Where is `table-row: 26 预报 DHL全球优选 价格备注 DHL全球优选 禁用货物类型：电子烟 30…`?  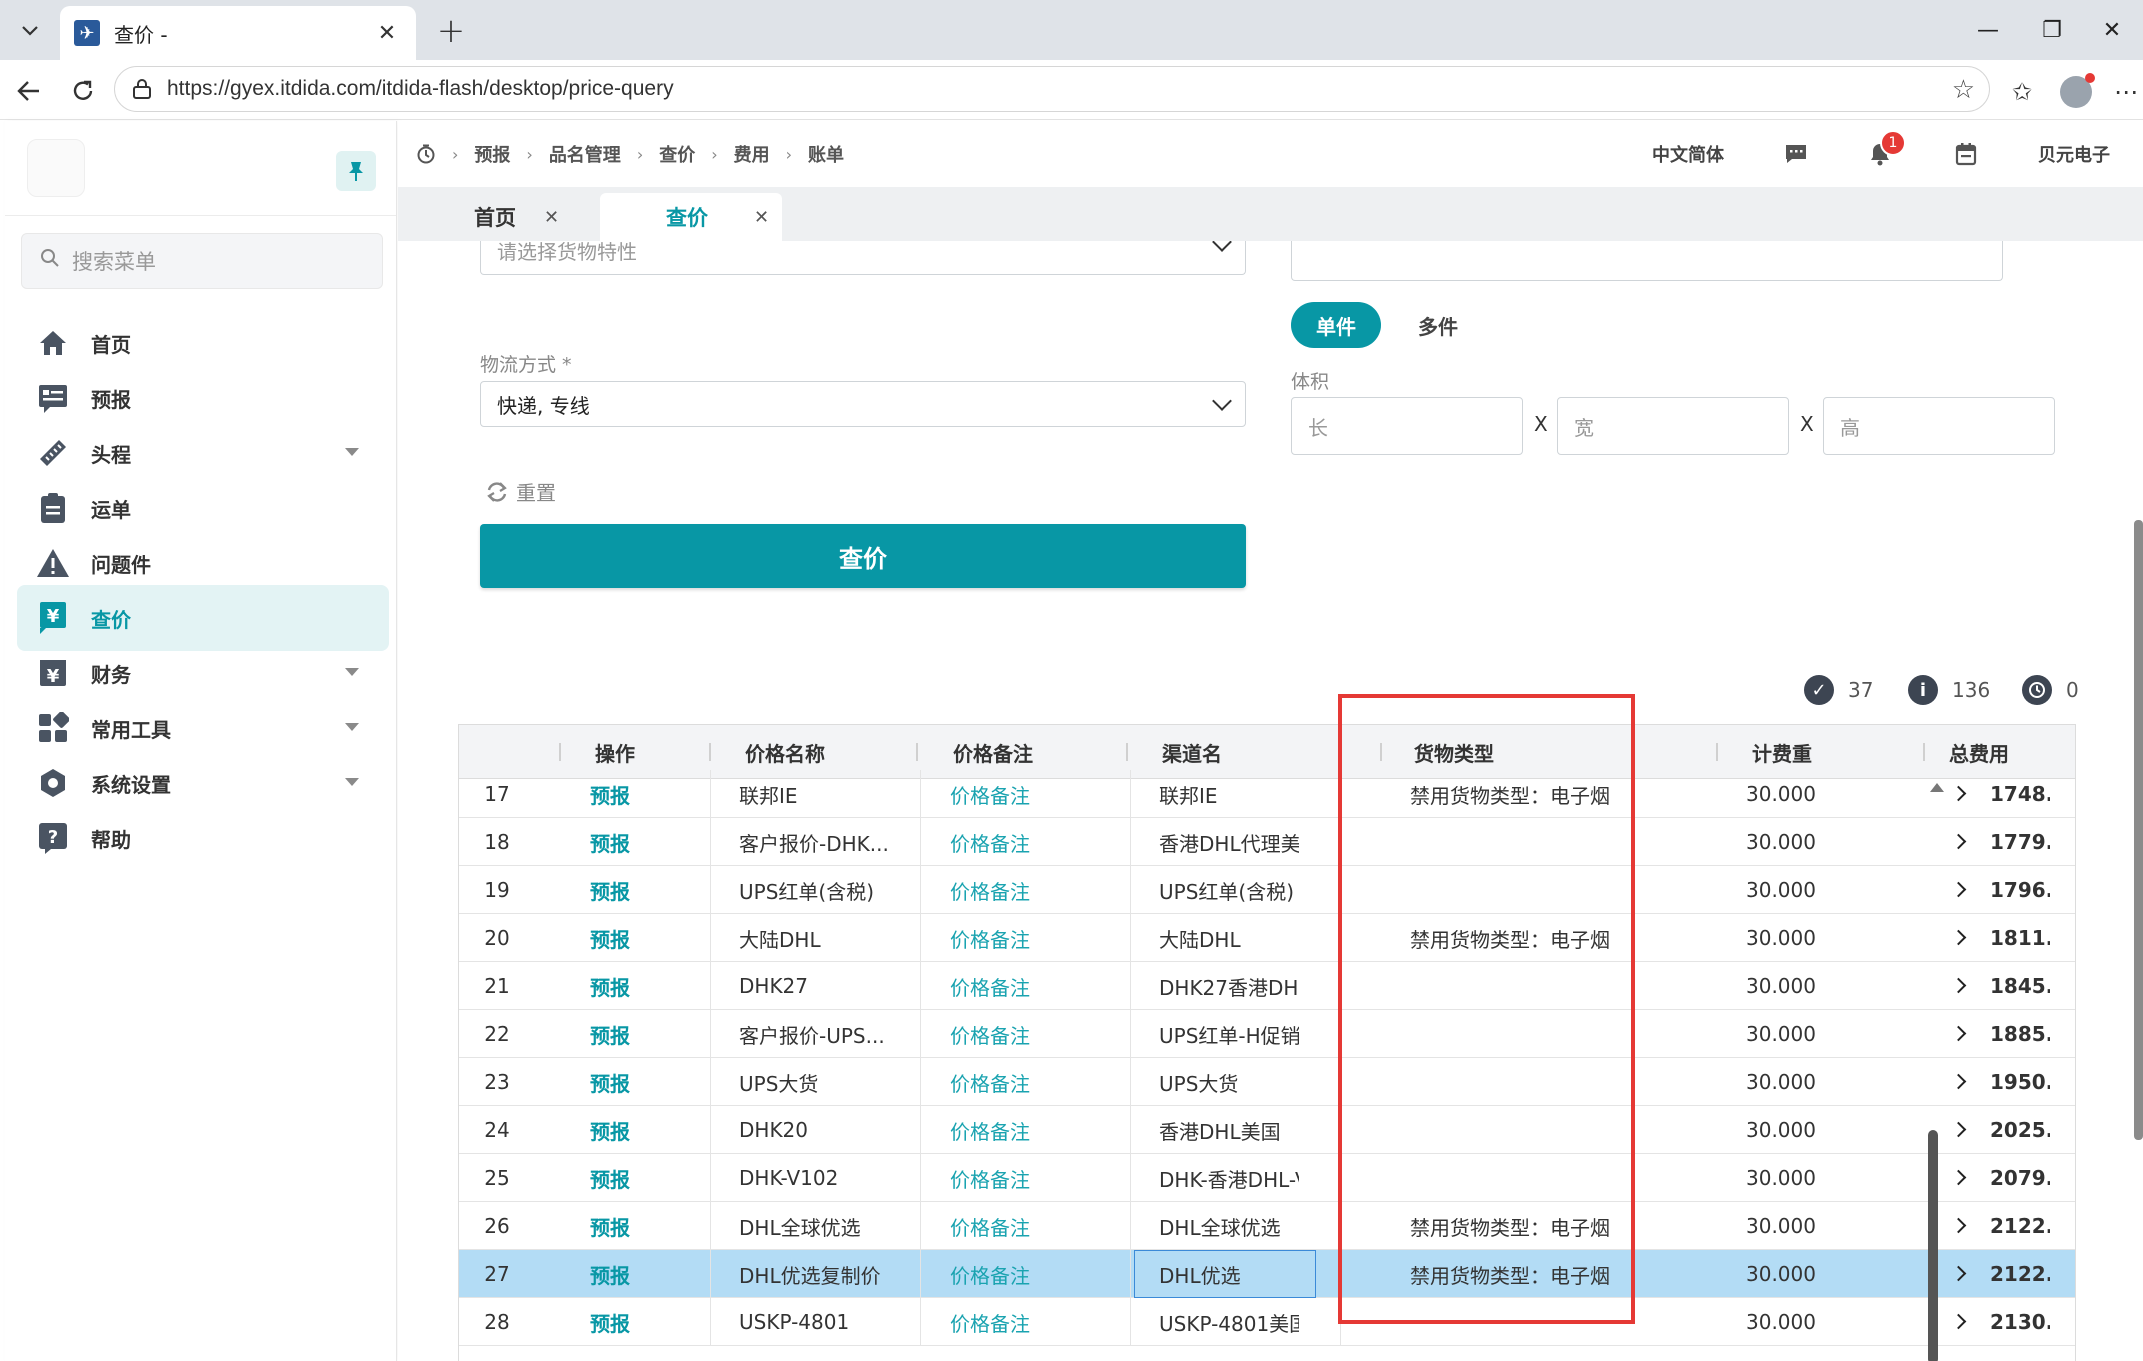
table-row: 26 预报 DHL全球优选 价格备注 DHL全球优选 禁用货物类型：电子烟 30… is located at coordinates (1267, 1226).